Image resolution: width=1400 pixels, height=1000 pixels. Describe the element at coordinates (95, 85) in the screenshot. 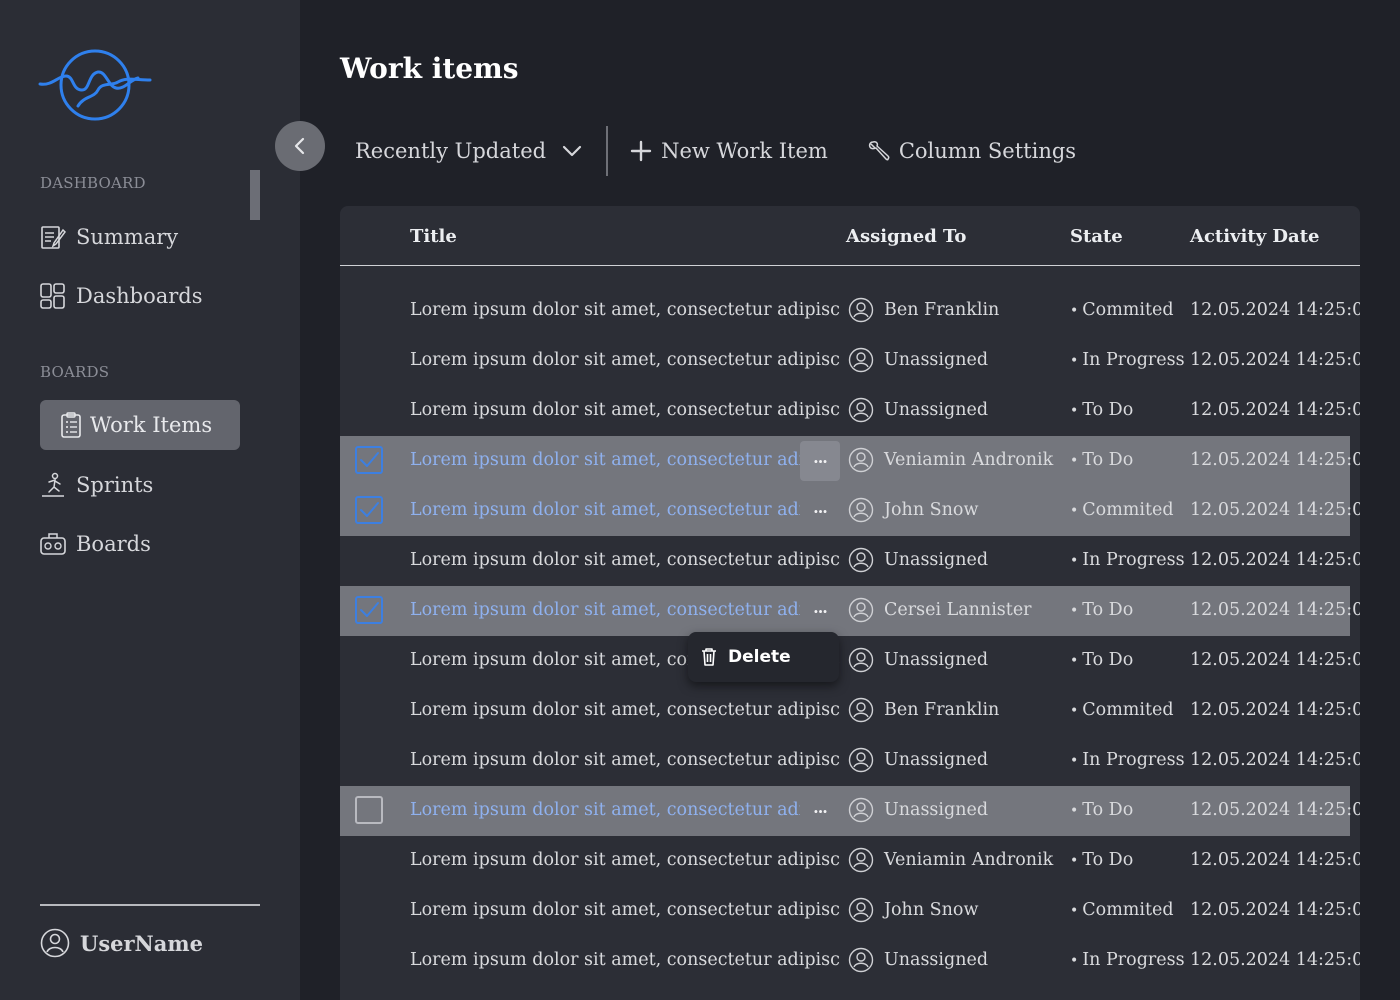

I see `wave-logo-icon` at that location.